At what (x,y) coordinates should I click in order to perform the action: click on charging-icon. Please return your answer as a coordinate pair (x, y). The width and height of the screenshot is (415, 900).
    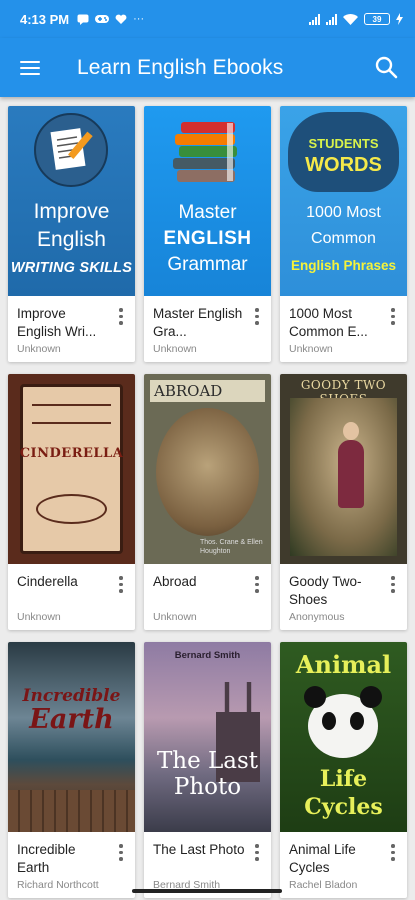
    Looking at the image, I should click on (399, 19).